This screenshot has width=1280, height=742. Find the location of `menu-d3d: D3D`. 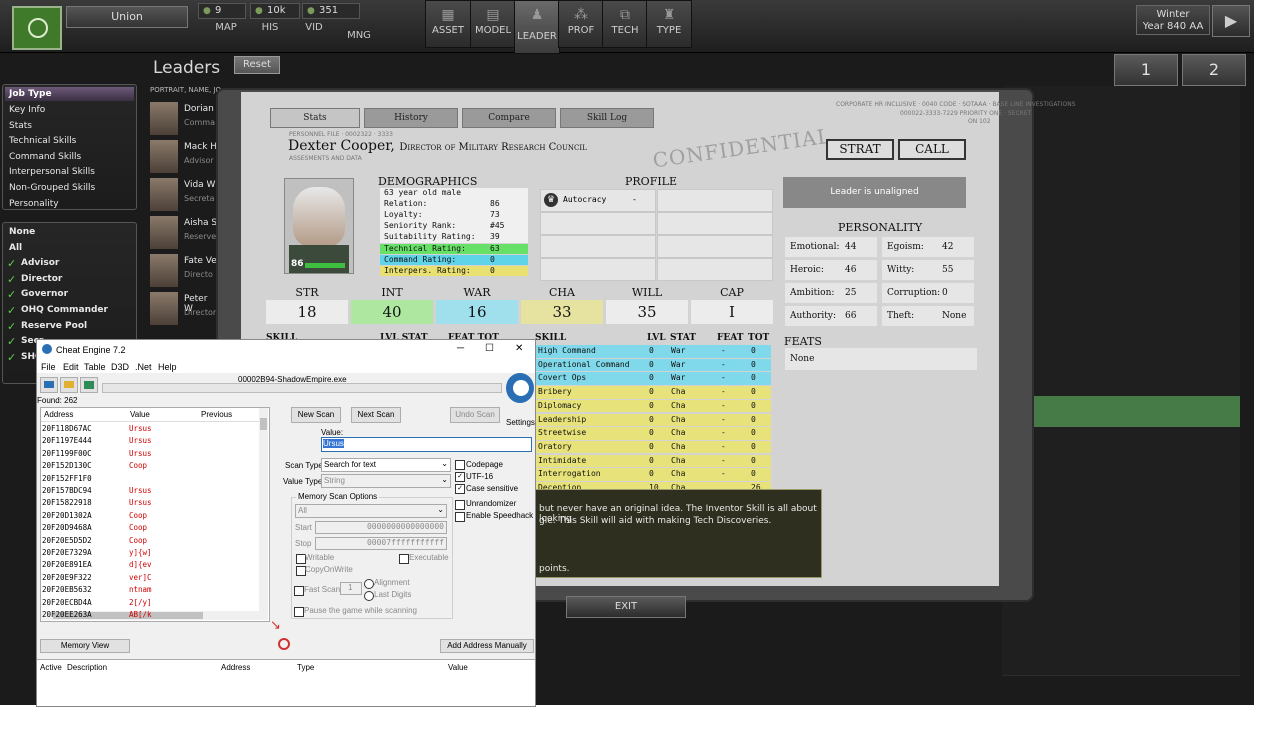

menu-d3d: D3D is located at coordinates (120, 367).